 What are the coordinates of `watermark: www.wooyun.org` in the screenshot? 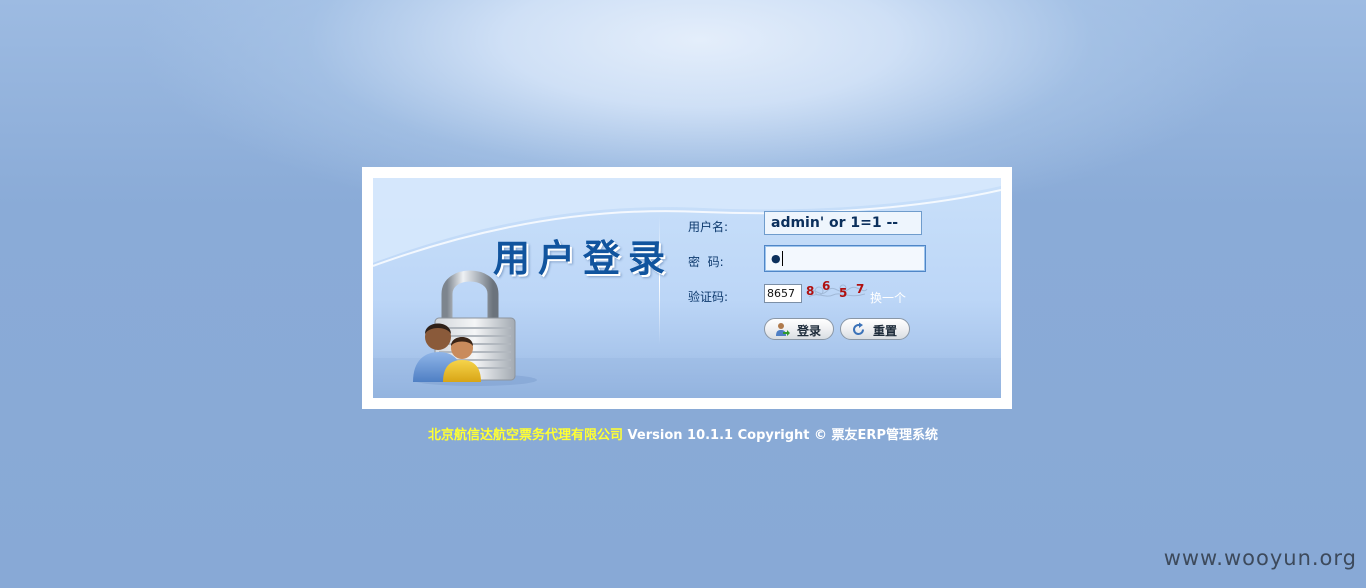 It's located at (1260, 558).